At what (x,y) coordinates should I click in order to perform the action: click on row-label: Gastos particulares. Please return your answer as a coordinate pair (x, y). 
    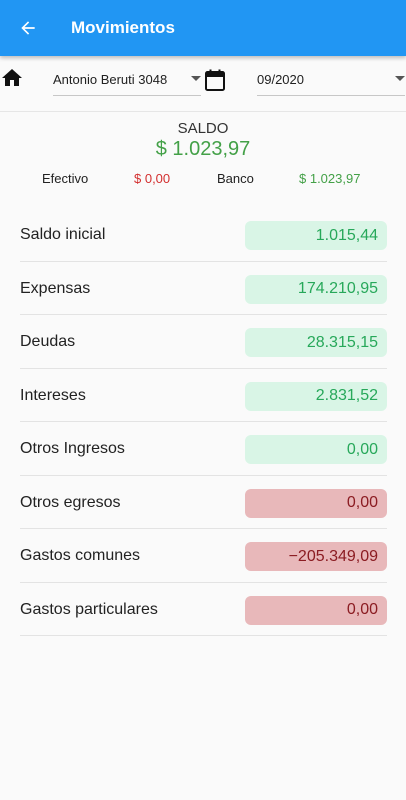
    Looking at the image, I should click on (89, 609).